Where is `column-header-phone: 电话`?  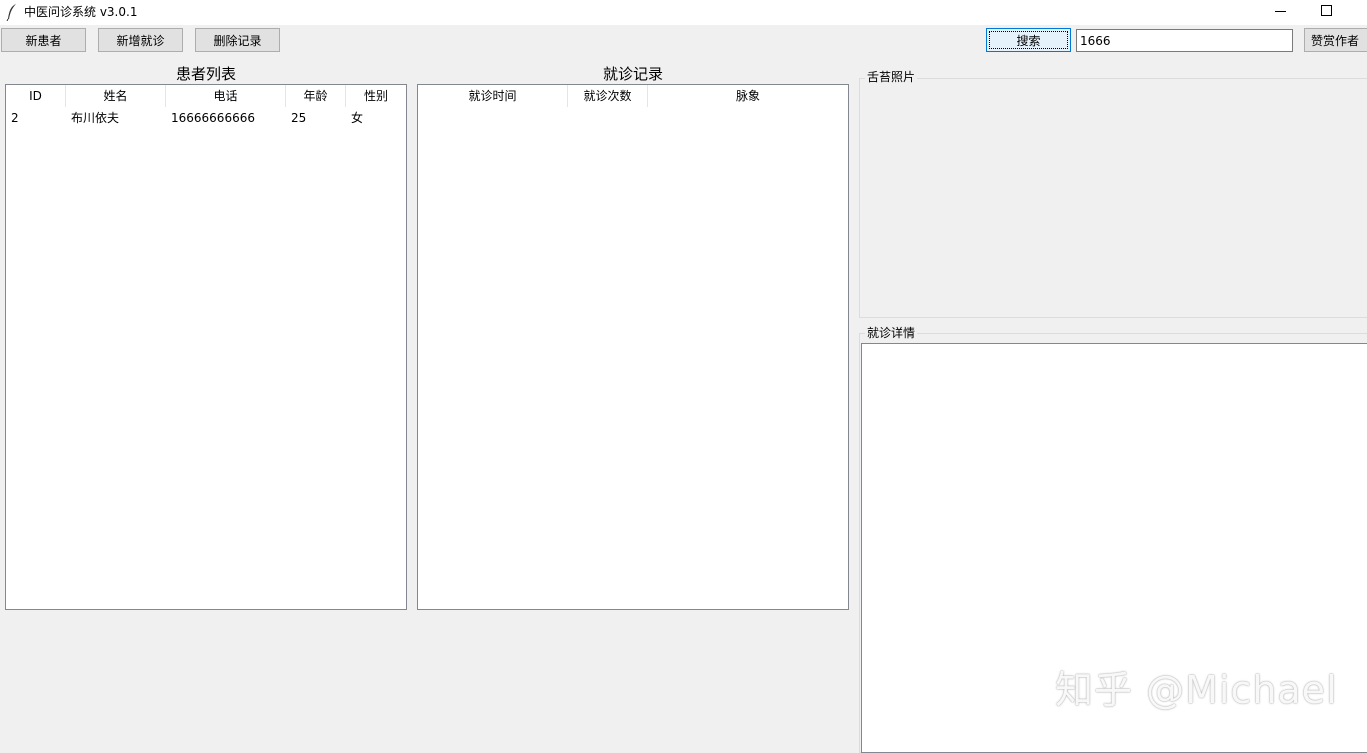
column-header-phone: 电话 is located at coordinates (226, 96).